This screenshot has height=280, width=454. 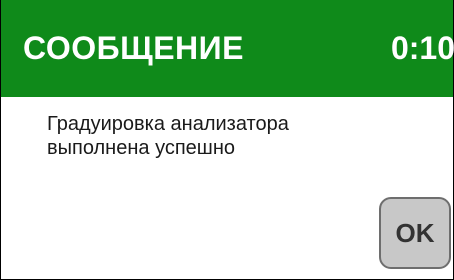 I want to click on ok-button: OK, so click(x=415, y=233).